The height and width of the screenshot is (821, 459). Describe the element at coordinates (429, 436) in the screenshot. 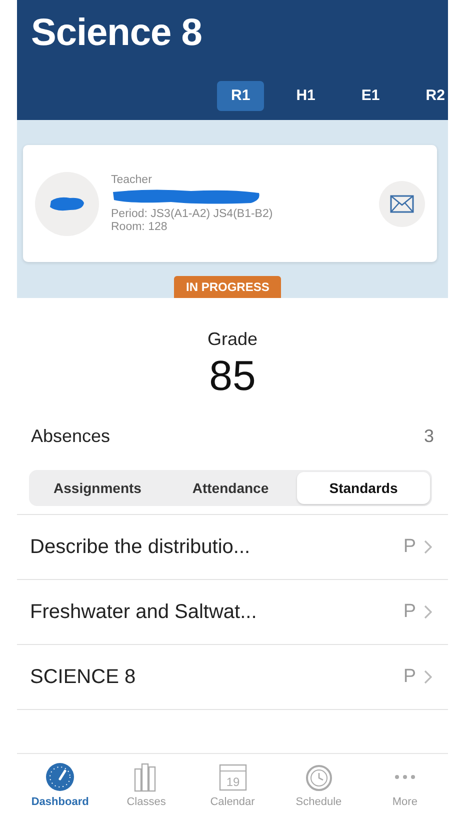

I see `absences-count: 3` at that location.